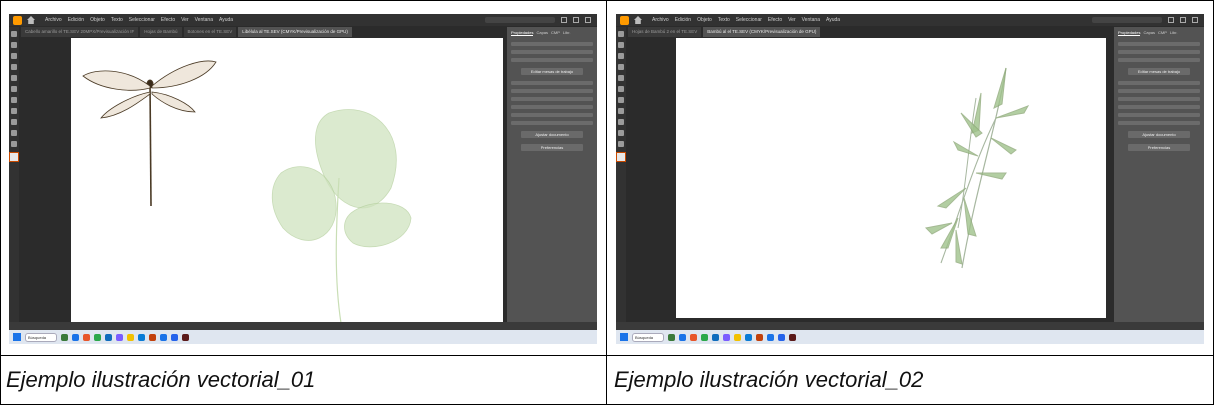  What do you see at coordinates (14, 100) in the screenshot?
I see `rotate-tool-icon` at bounding box center [14, 100].